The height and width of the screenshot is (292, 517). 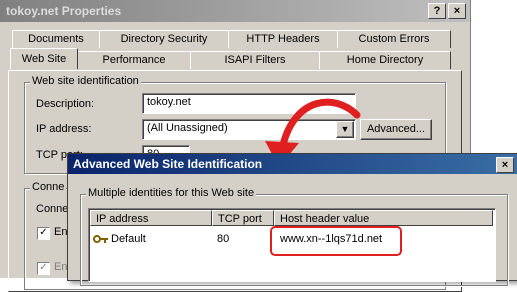 What do you see at coordinates (65, 104) in the screenshot?
I see `description-label: Description:` at bounding box center [65, 104].